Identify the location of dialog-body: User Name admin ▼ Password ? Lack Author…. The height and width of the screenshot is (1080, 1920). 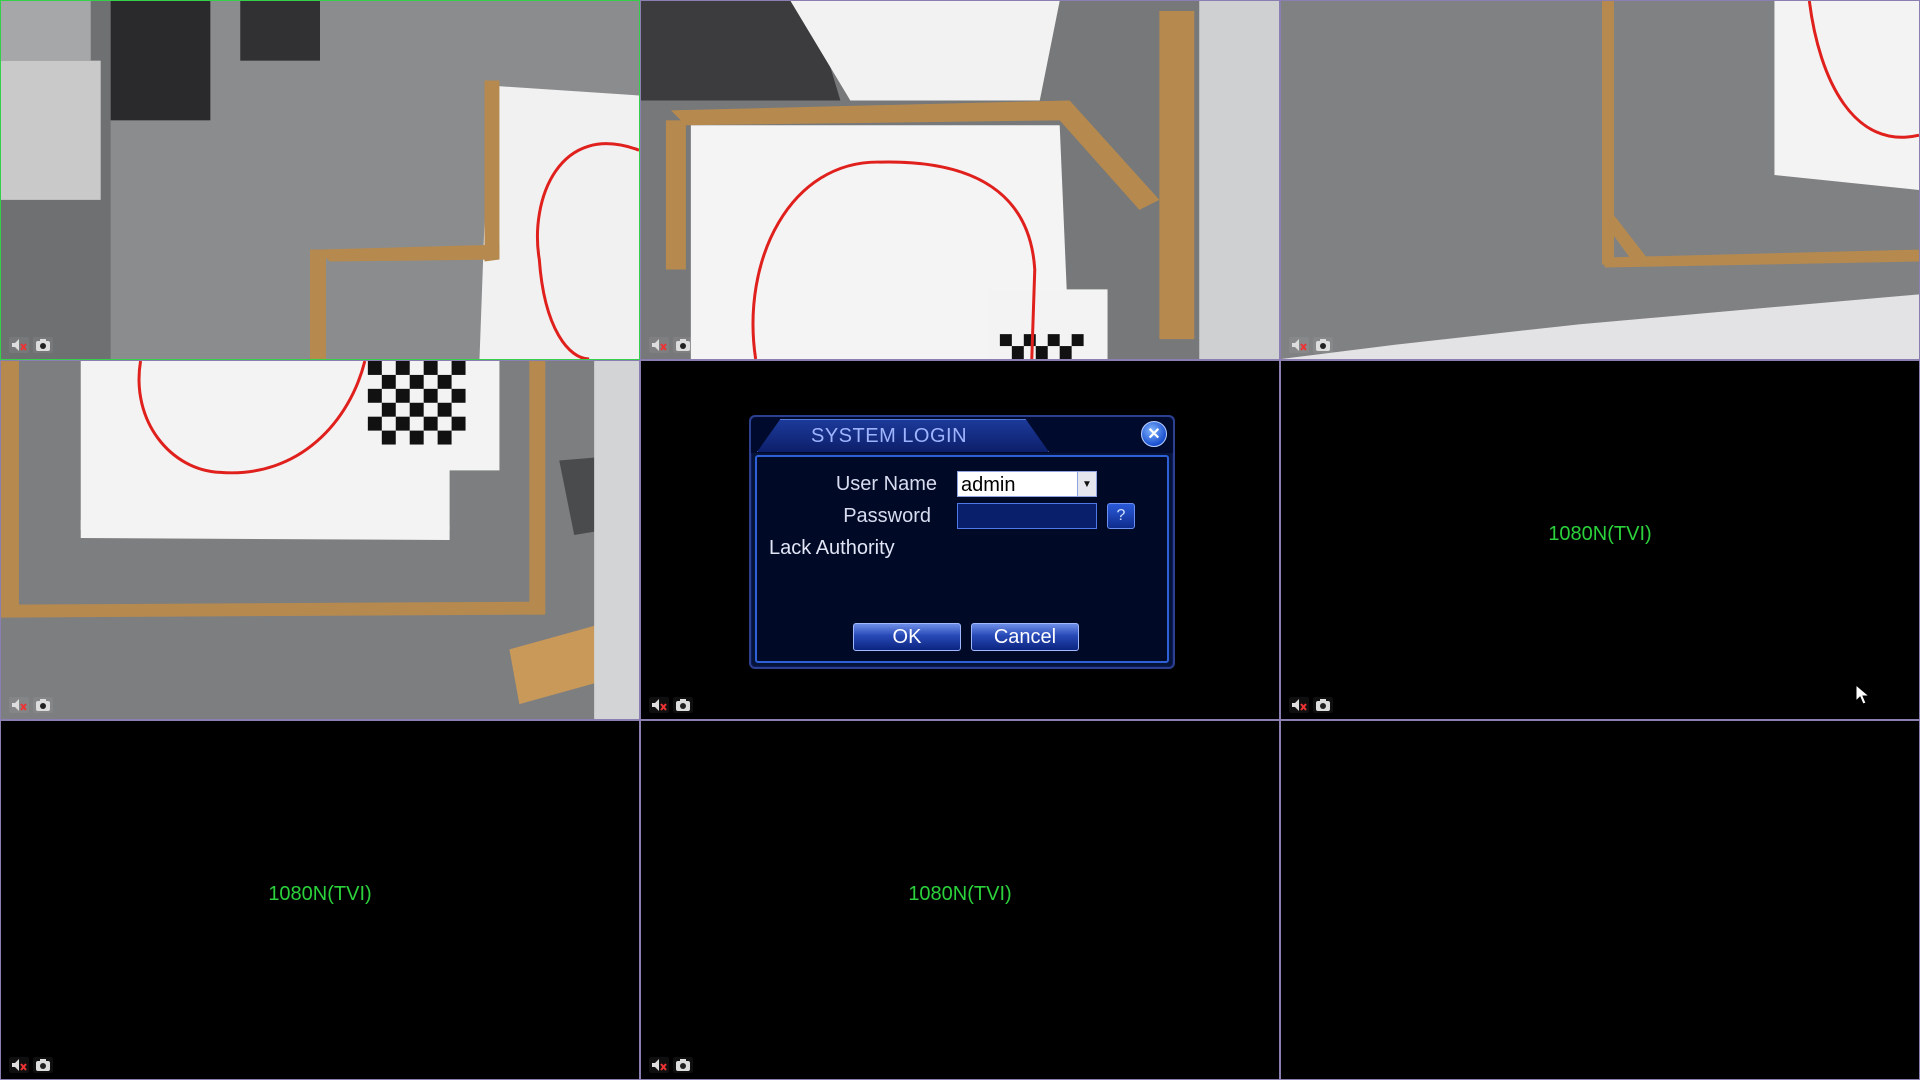
(962, 559).